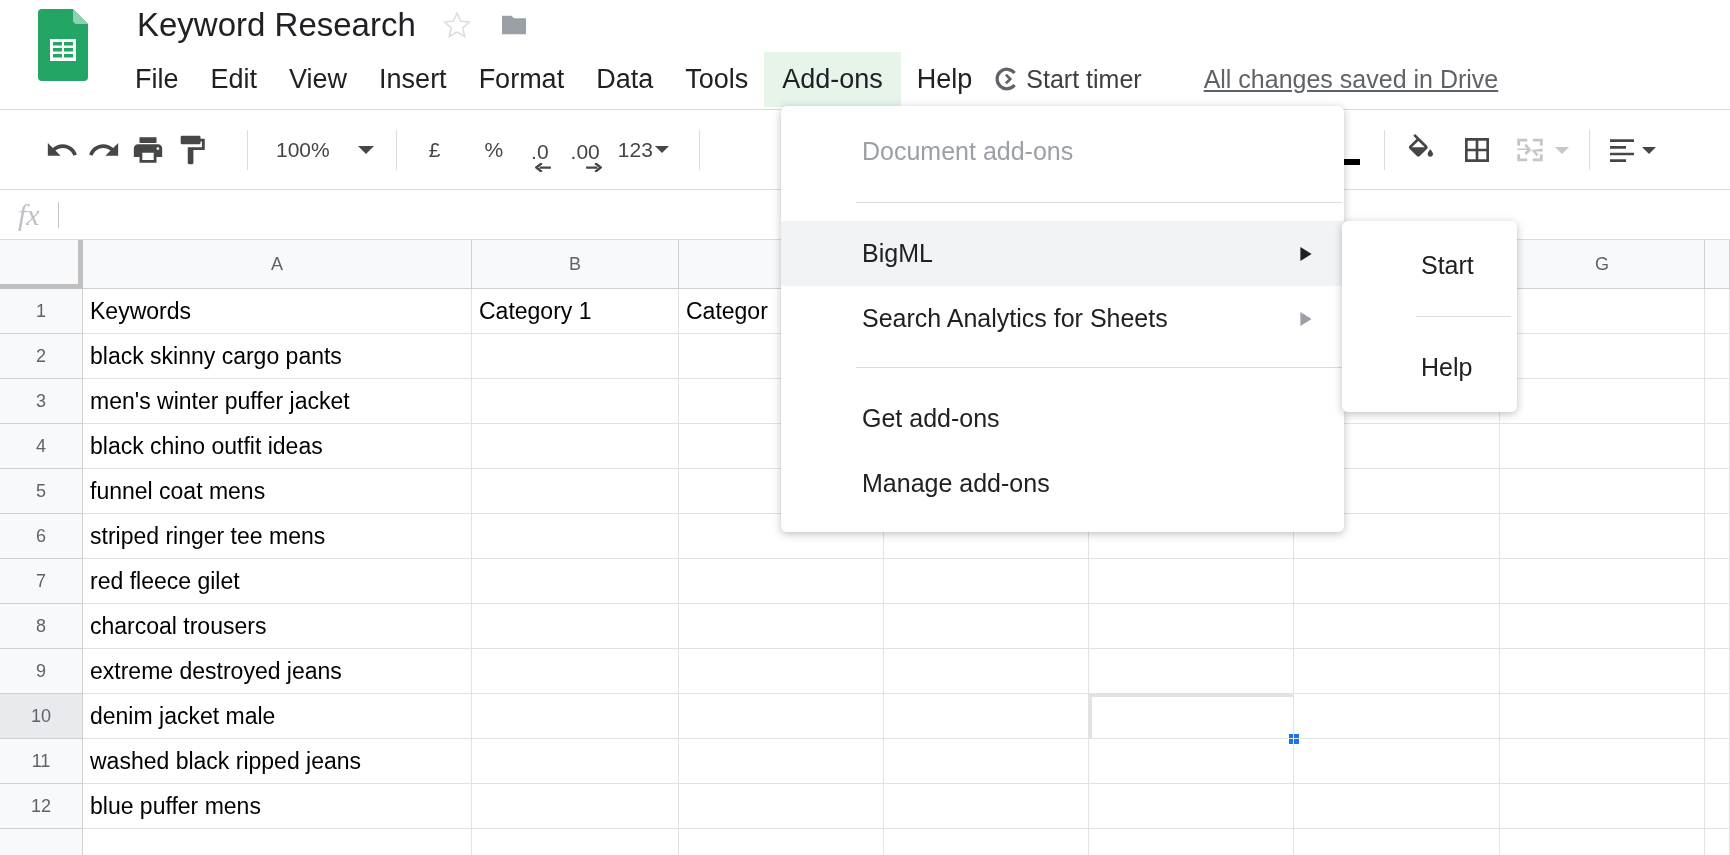  I want to click on menu-section-label: Document add-ons, so click(968, 152).